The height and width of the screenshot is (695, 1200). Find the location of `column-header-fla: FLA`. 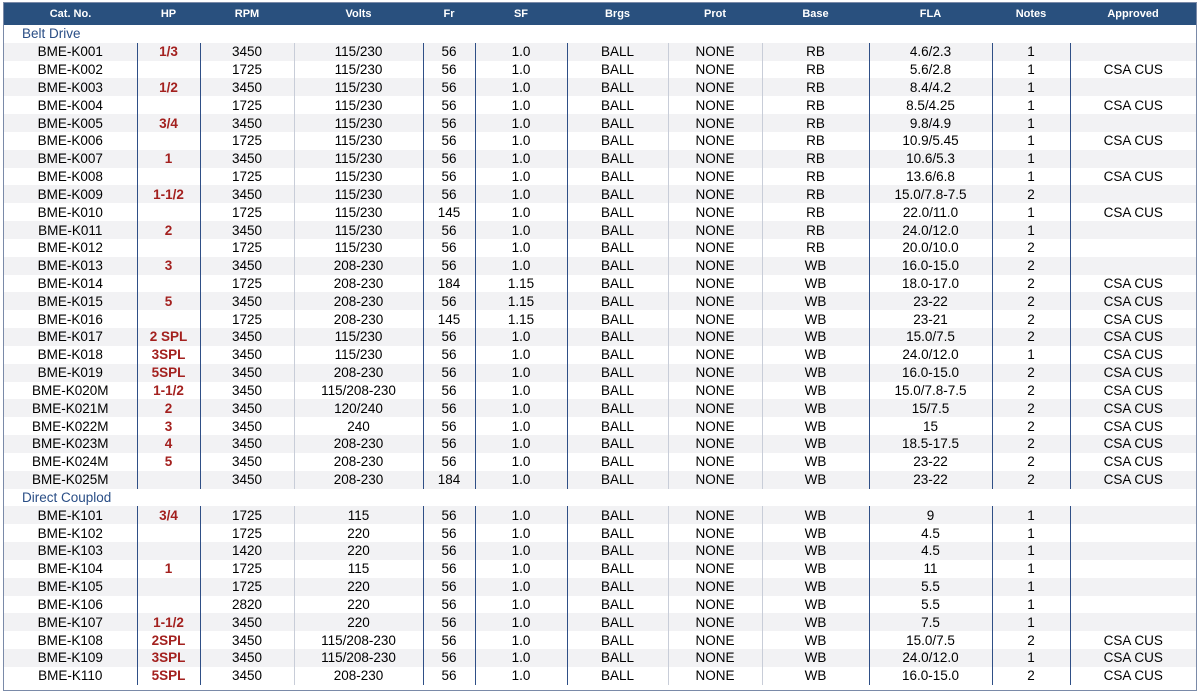

column-header-fla: FLA is located at coordinates (930, 14).